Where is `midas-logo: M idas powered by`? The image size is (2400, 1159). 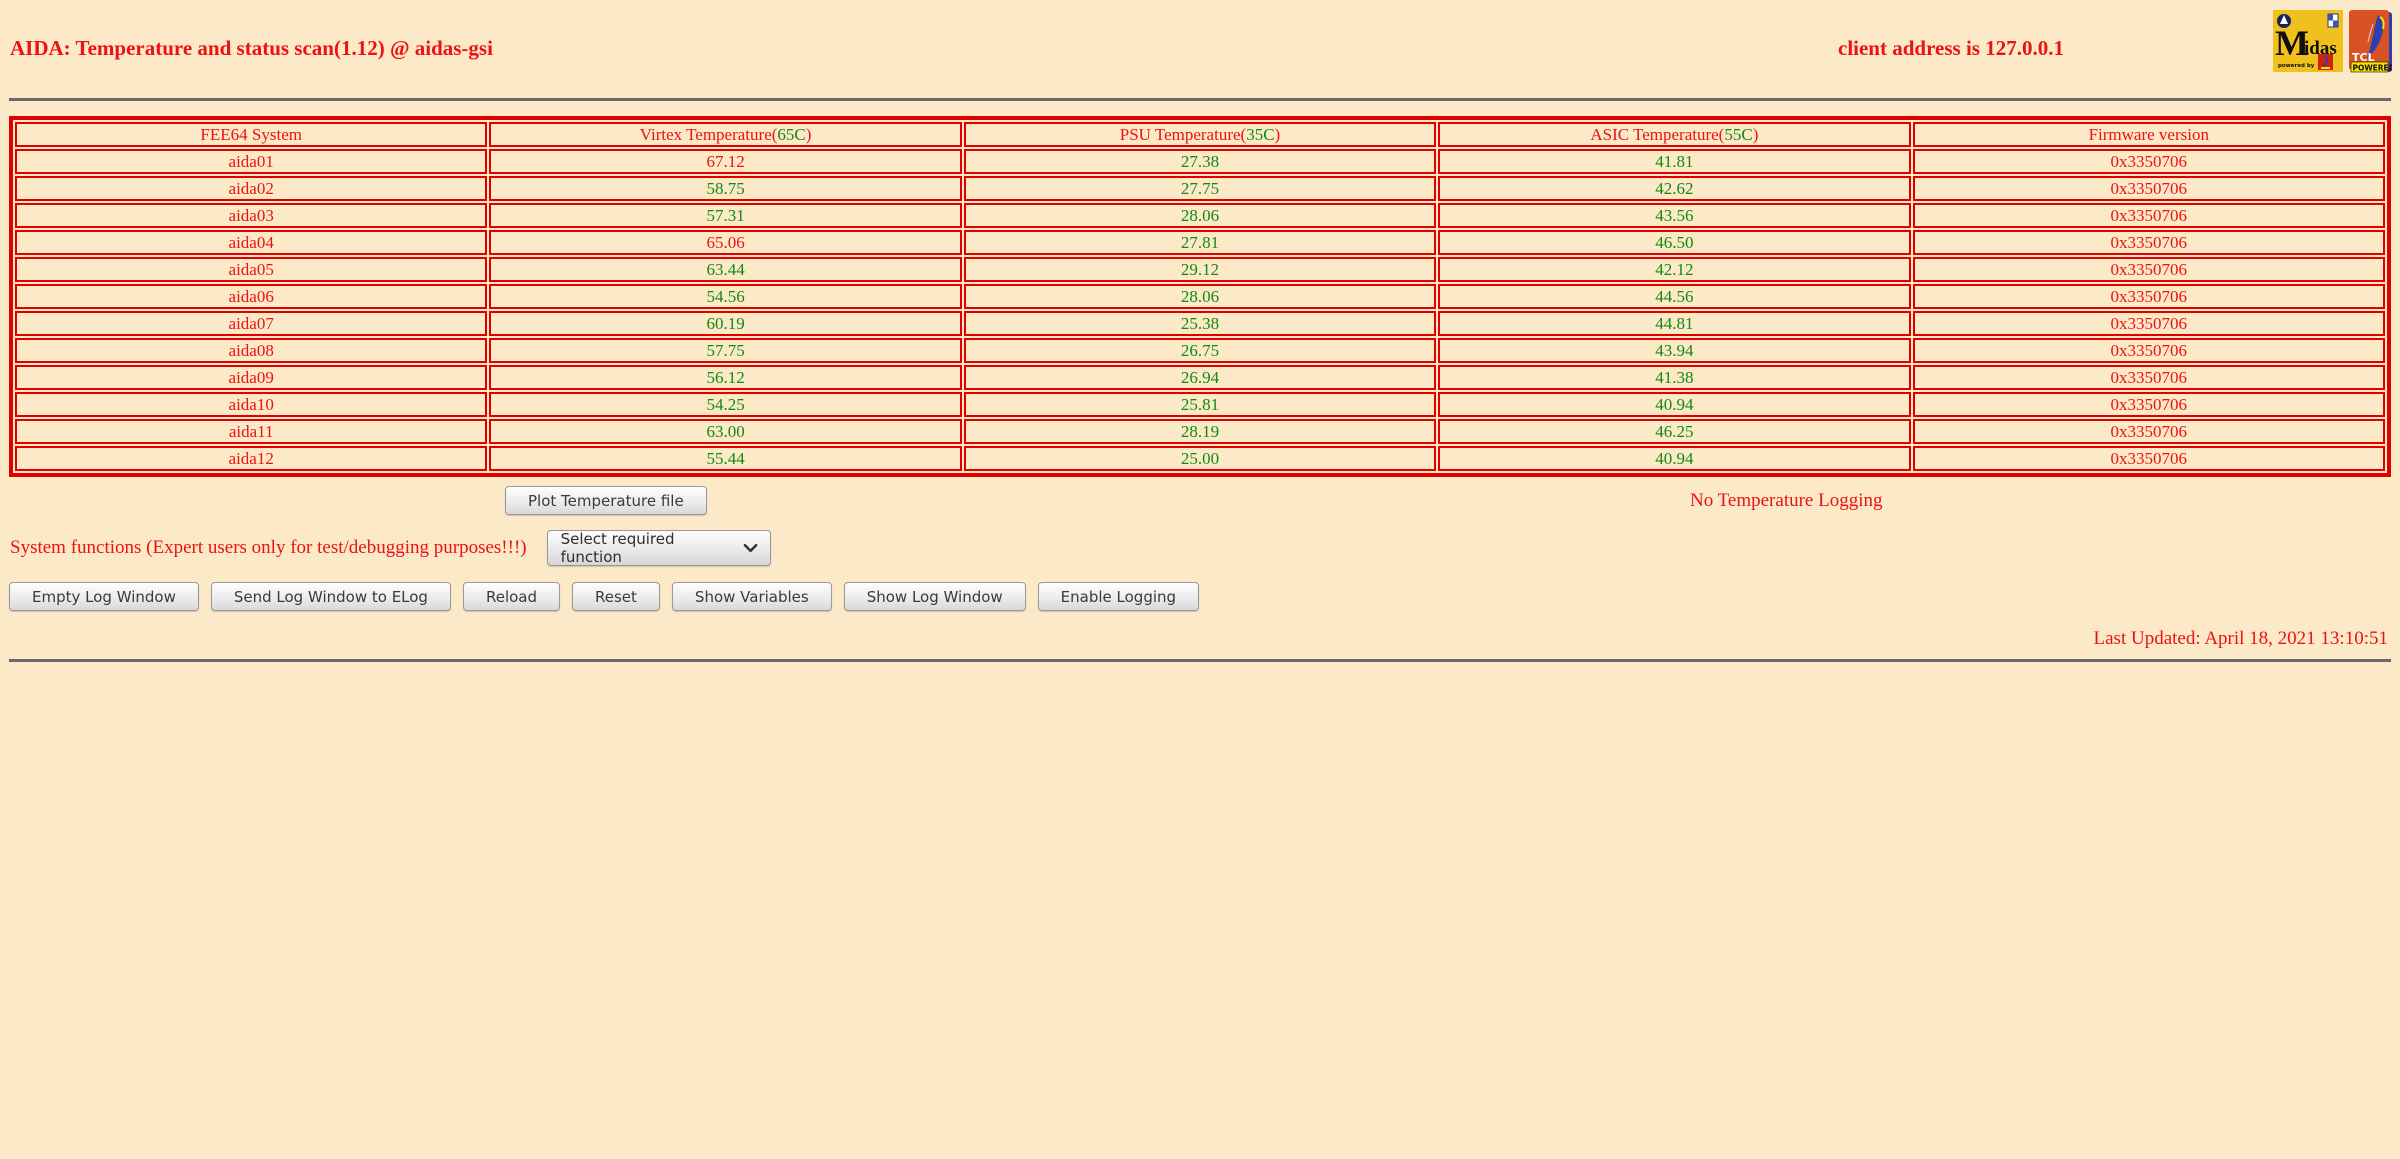 midas-logo: M idas powered by is located at coordinates (2308, 41).